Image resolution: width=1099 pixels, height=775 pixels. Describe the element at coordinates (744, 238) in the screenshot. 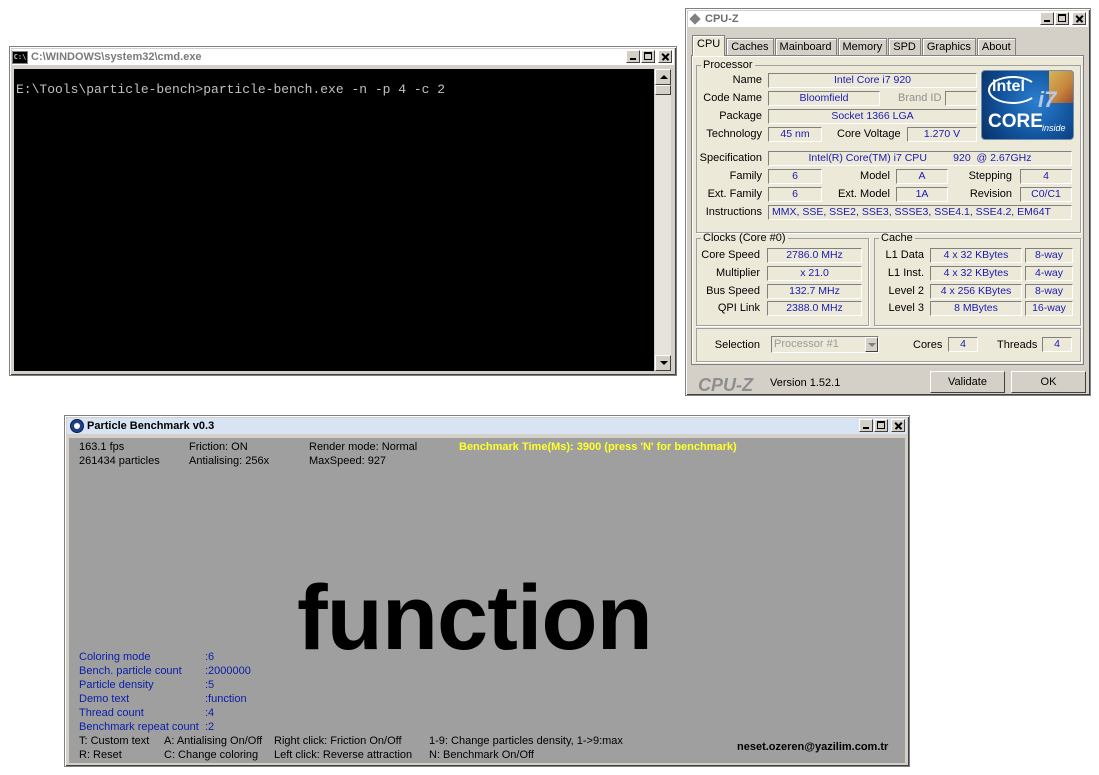

I see `clocks-legend: Clocks (Core #0)` at that location.